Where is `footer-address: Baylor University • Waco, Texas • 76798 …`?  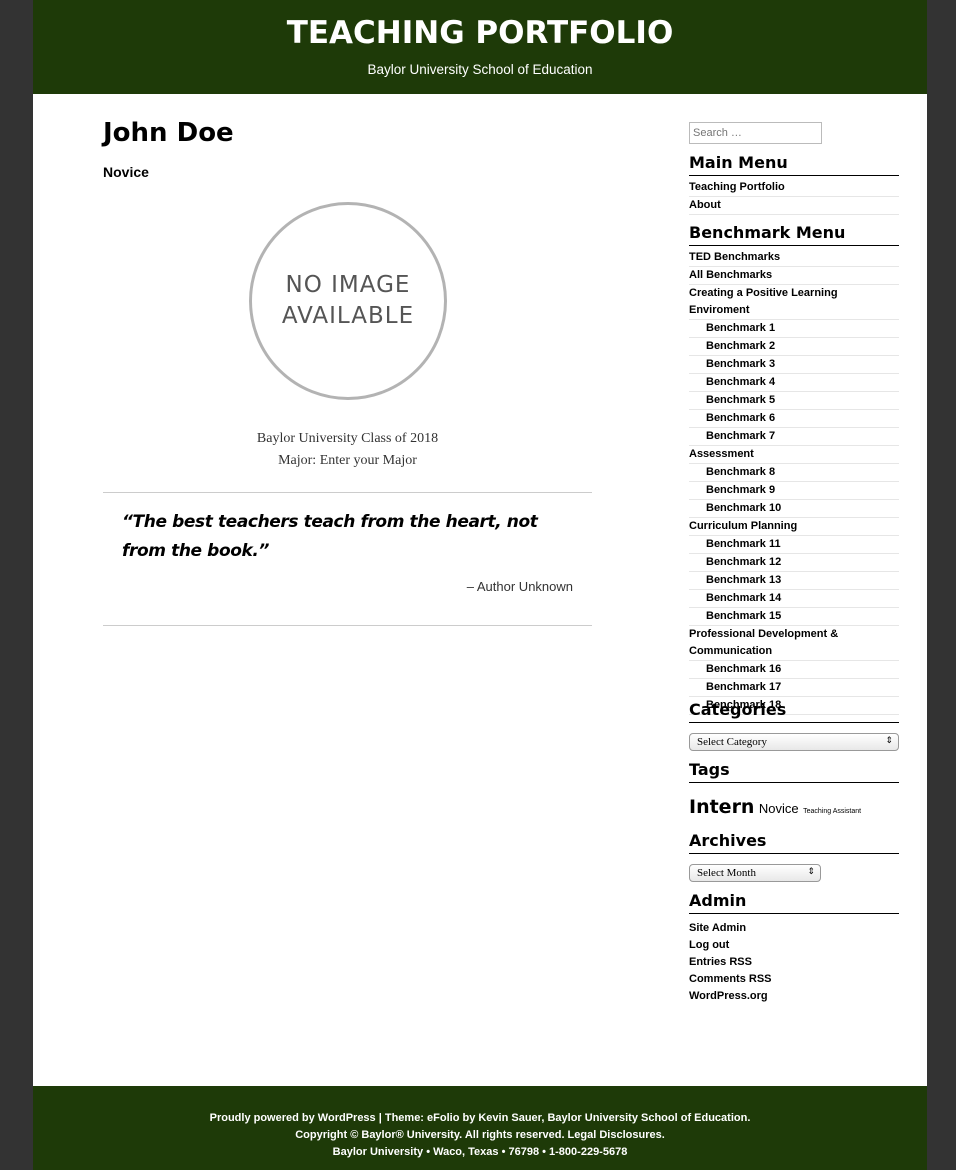
footer-address: Baylor University • Waco, Texas • 76798 … is located at coordinates (480, 1152).